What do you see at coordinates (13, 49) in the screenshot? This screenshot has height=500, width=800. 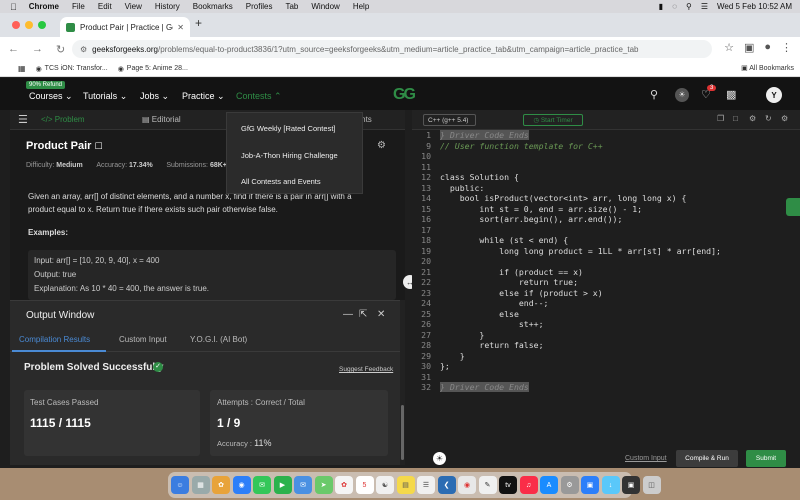 I see `back-icon: ←` at bounding box center [13, 49].